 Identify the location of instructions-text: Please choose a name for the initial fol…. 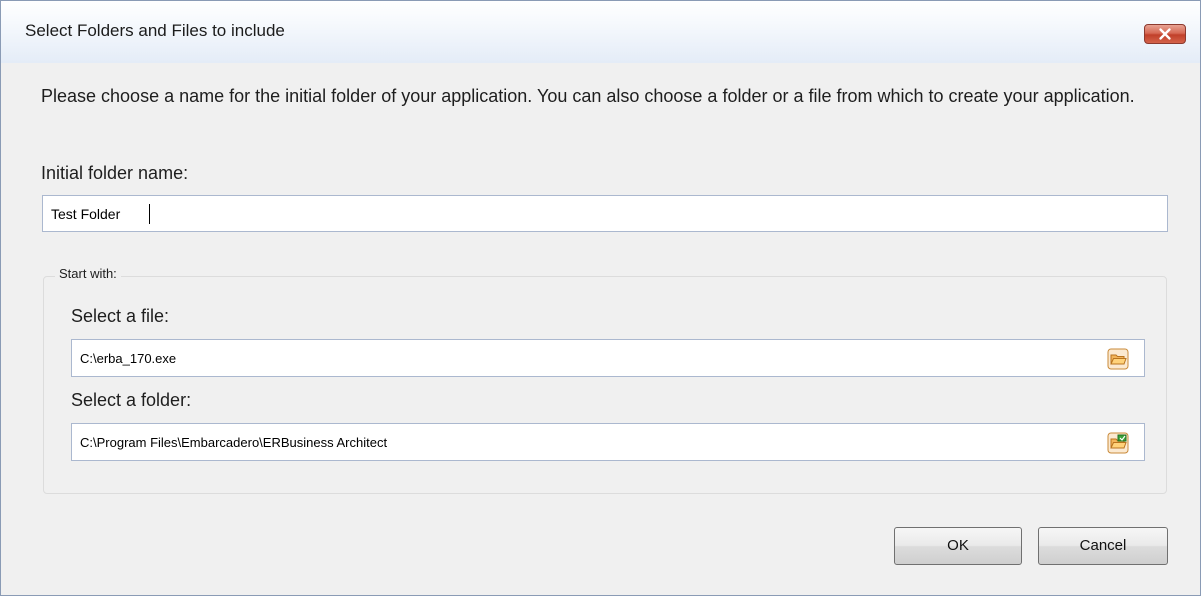
(588, 96).